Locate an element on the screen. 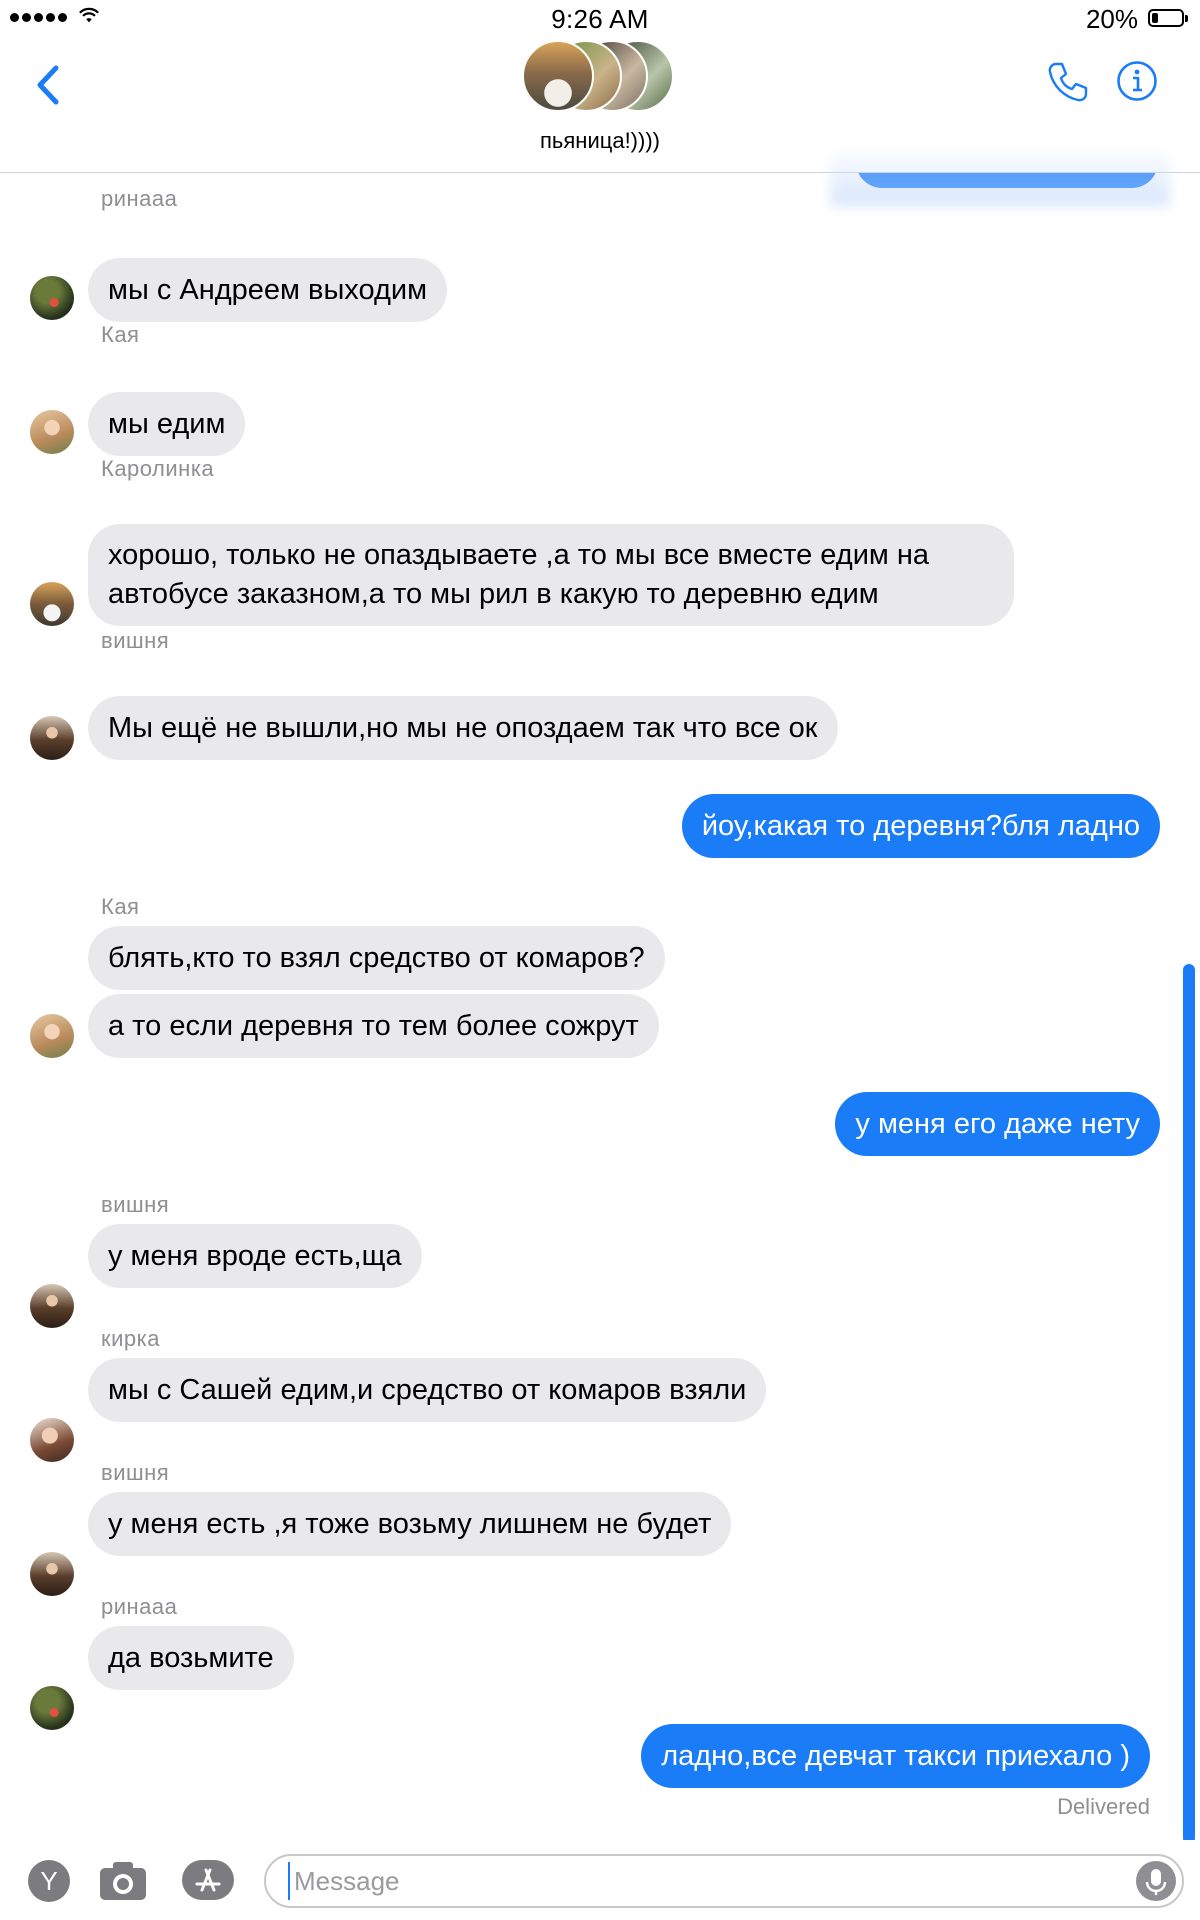 This screenshot has height=1920, width=1200. camera-icon is located at coordinates (123, 1880).